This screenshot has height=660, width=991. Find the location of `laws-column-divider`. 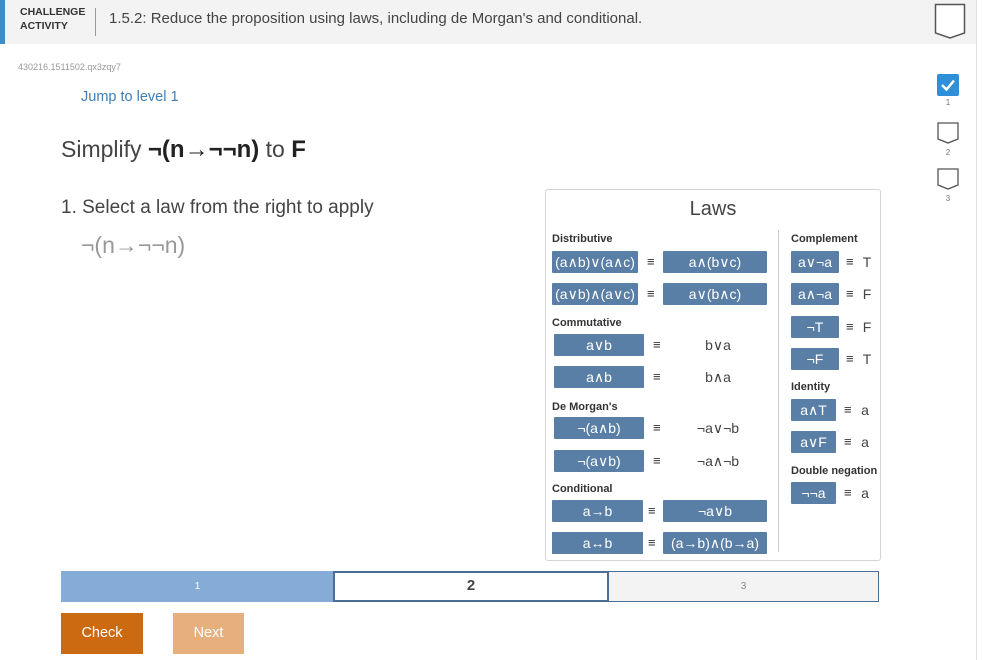

laws-column-divider is located at coordinates (778, 391).